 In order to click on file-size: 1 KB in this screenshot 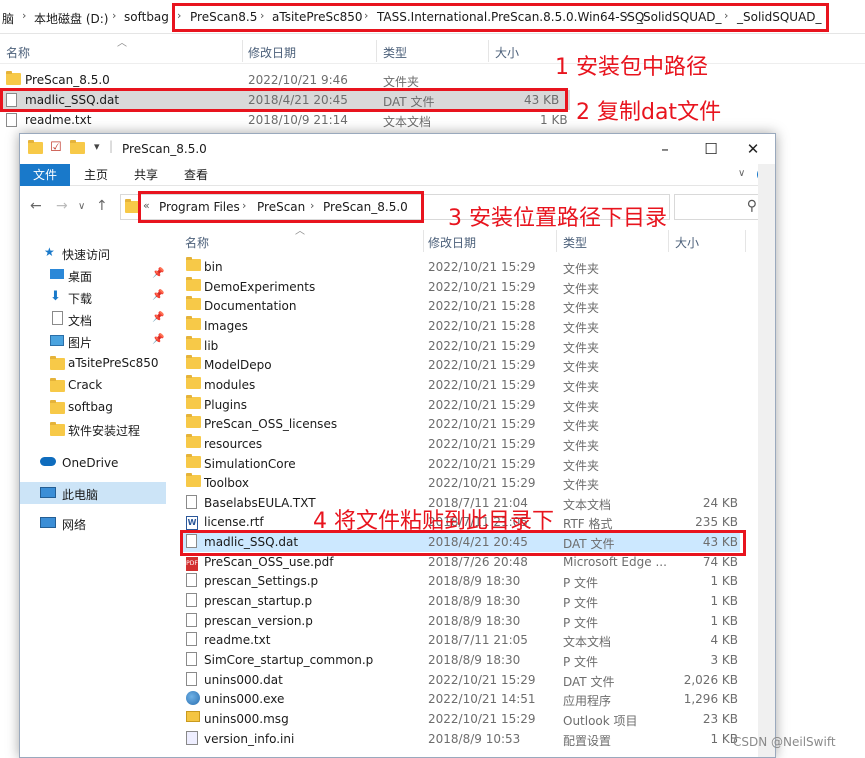, I will do `click(554, 120)`.